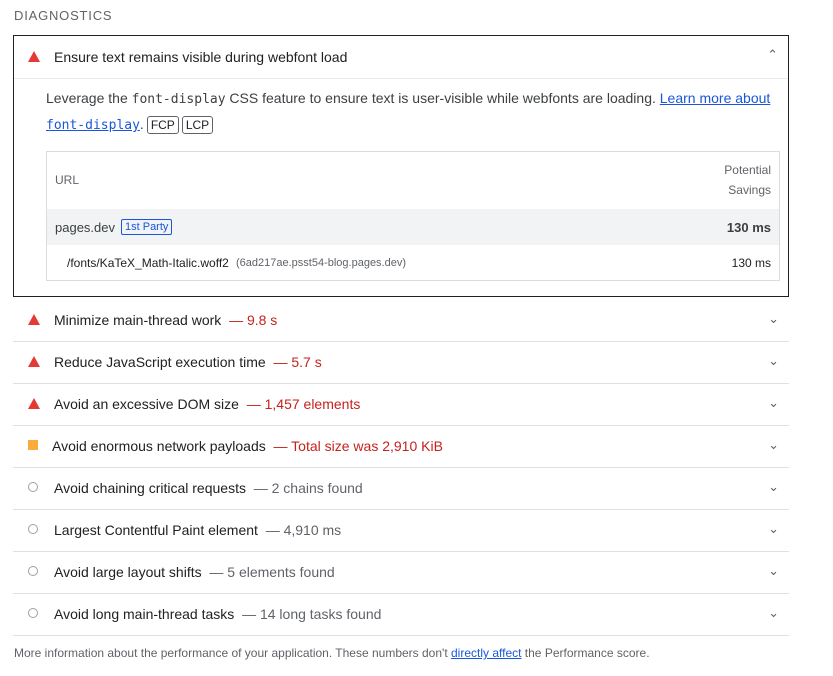  What do you see at coordinates (297, 362) in the screenshot?
I see `audit-display-value: — 5.7 s` at bounding box center [297, 362].